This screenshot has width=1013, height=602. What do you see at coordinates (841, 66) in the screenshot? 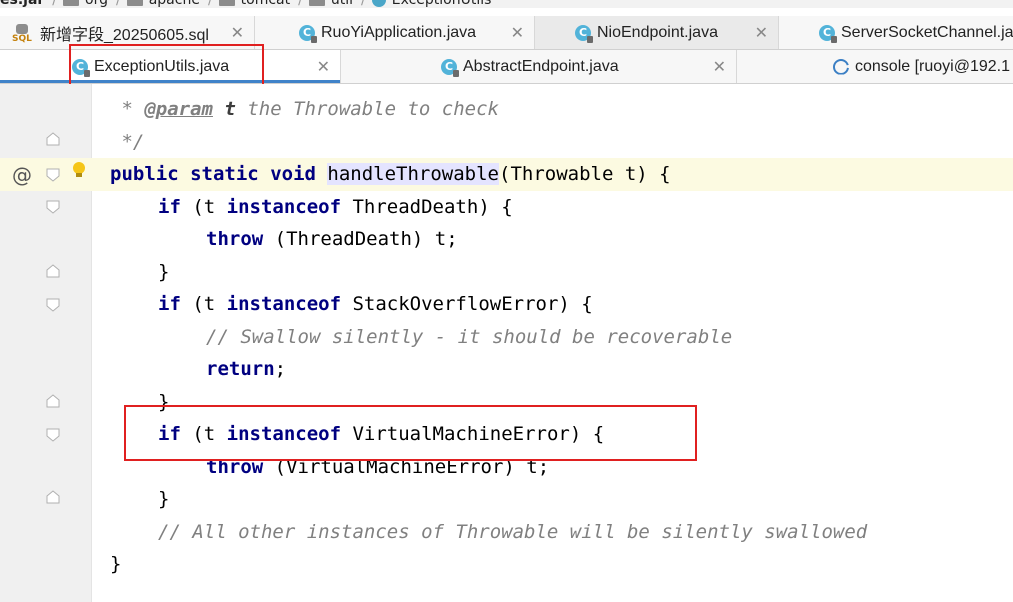
I see `console-icon` at bounding box center [841, 66].